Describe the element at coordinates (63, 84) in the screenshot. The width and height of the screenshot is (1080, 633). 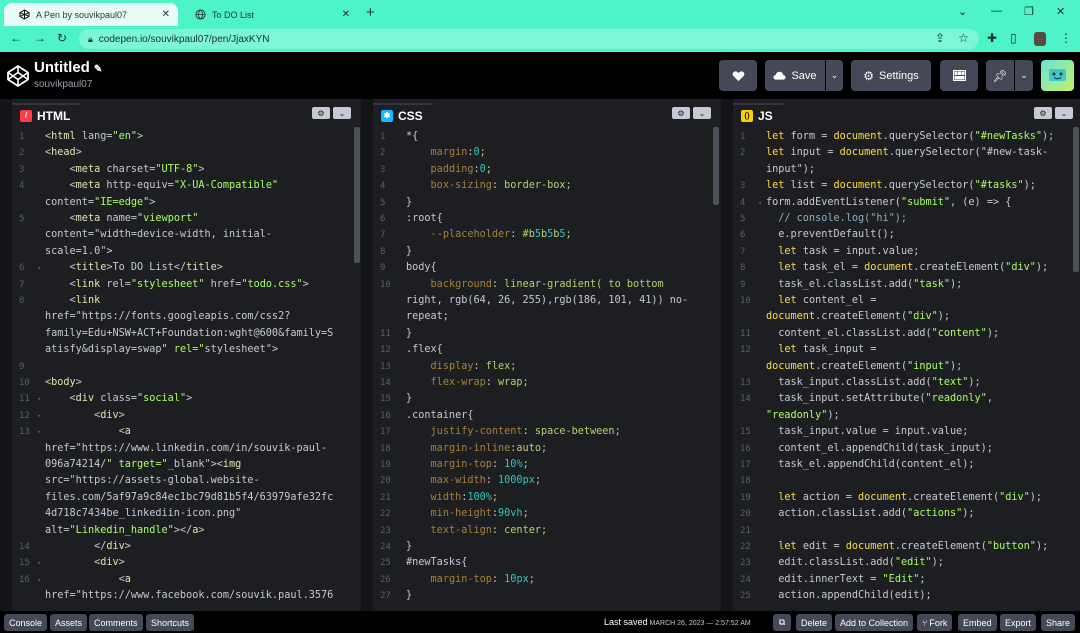
I see `pen-author: souvikpaul07` at that location.